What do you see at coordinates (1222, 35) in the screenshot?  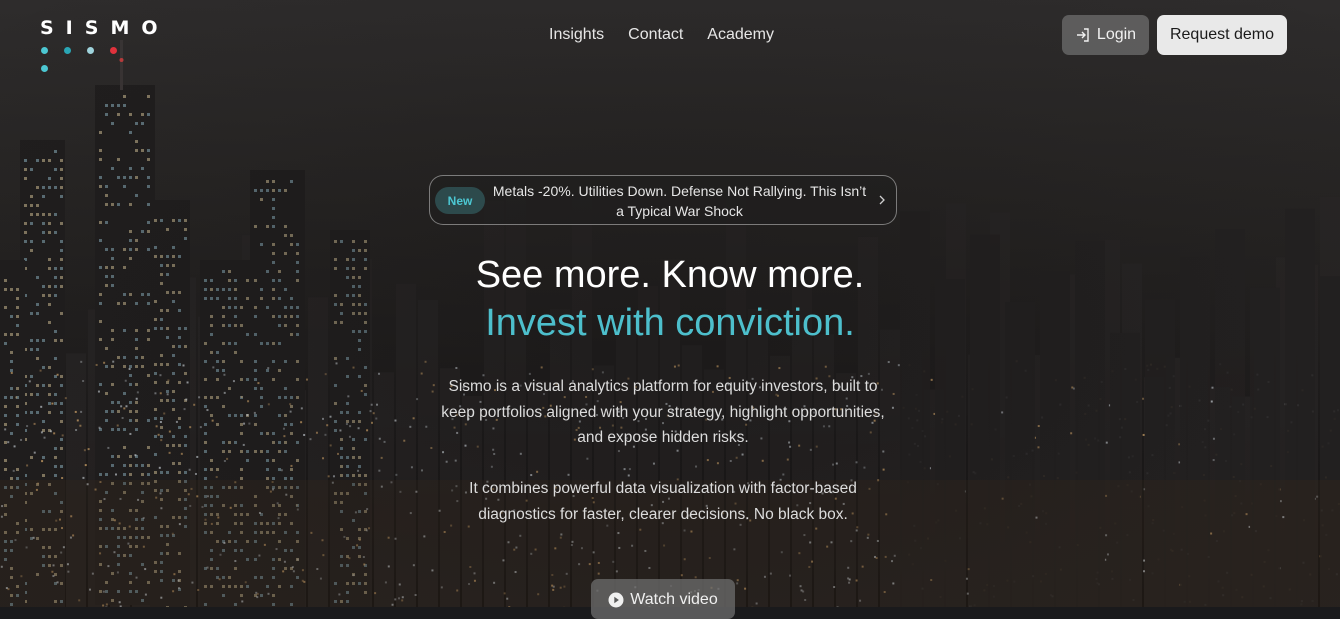 I see `request-demo-button: Request demo` at bounding box center [1222, 35].